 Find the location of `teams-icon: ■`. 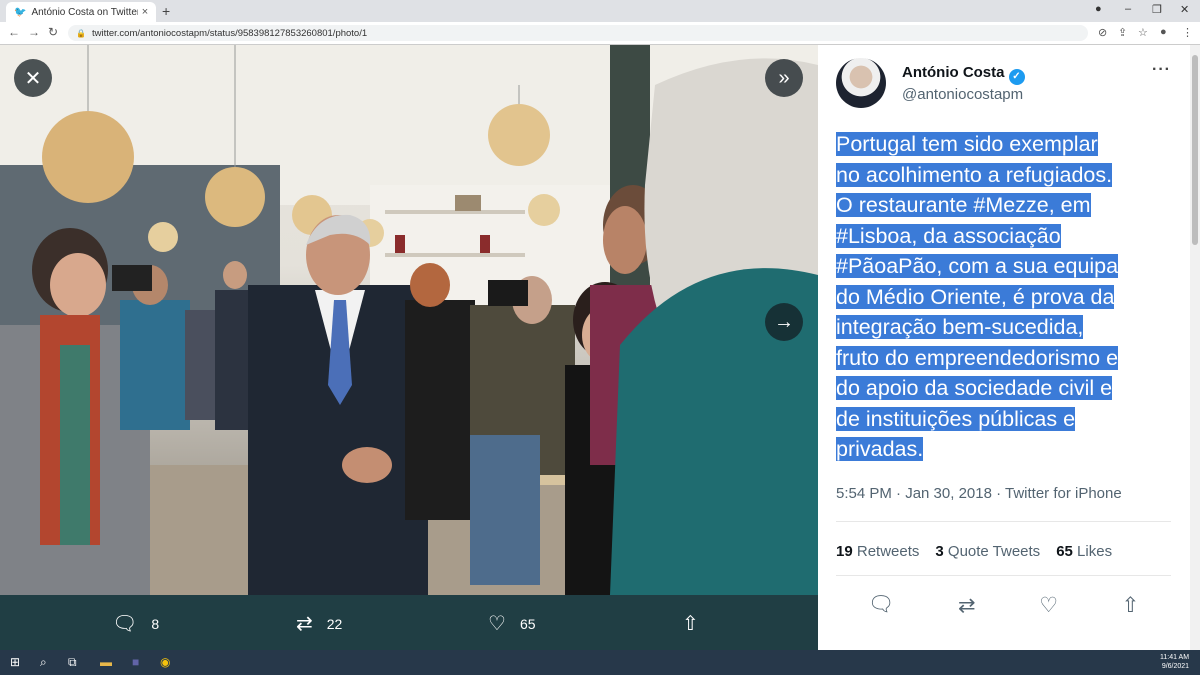

teams-icon: ■ is located at coordinates (135, 662).